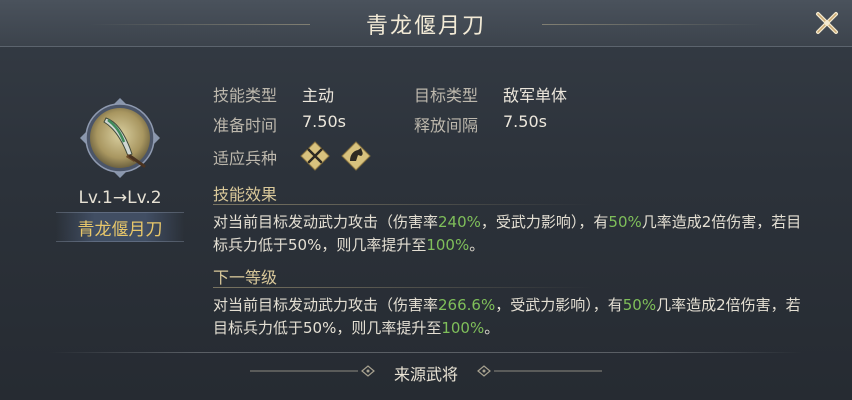  Describe the element at coordinates (459, 222) in the screenshot. I see `effect-damage-rate: 240%` at that location.